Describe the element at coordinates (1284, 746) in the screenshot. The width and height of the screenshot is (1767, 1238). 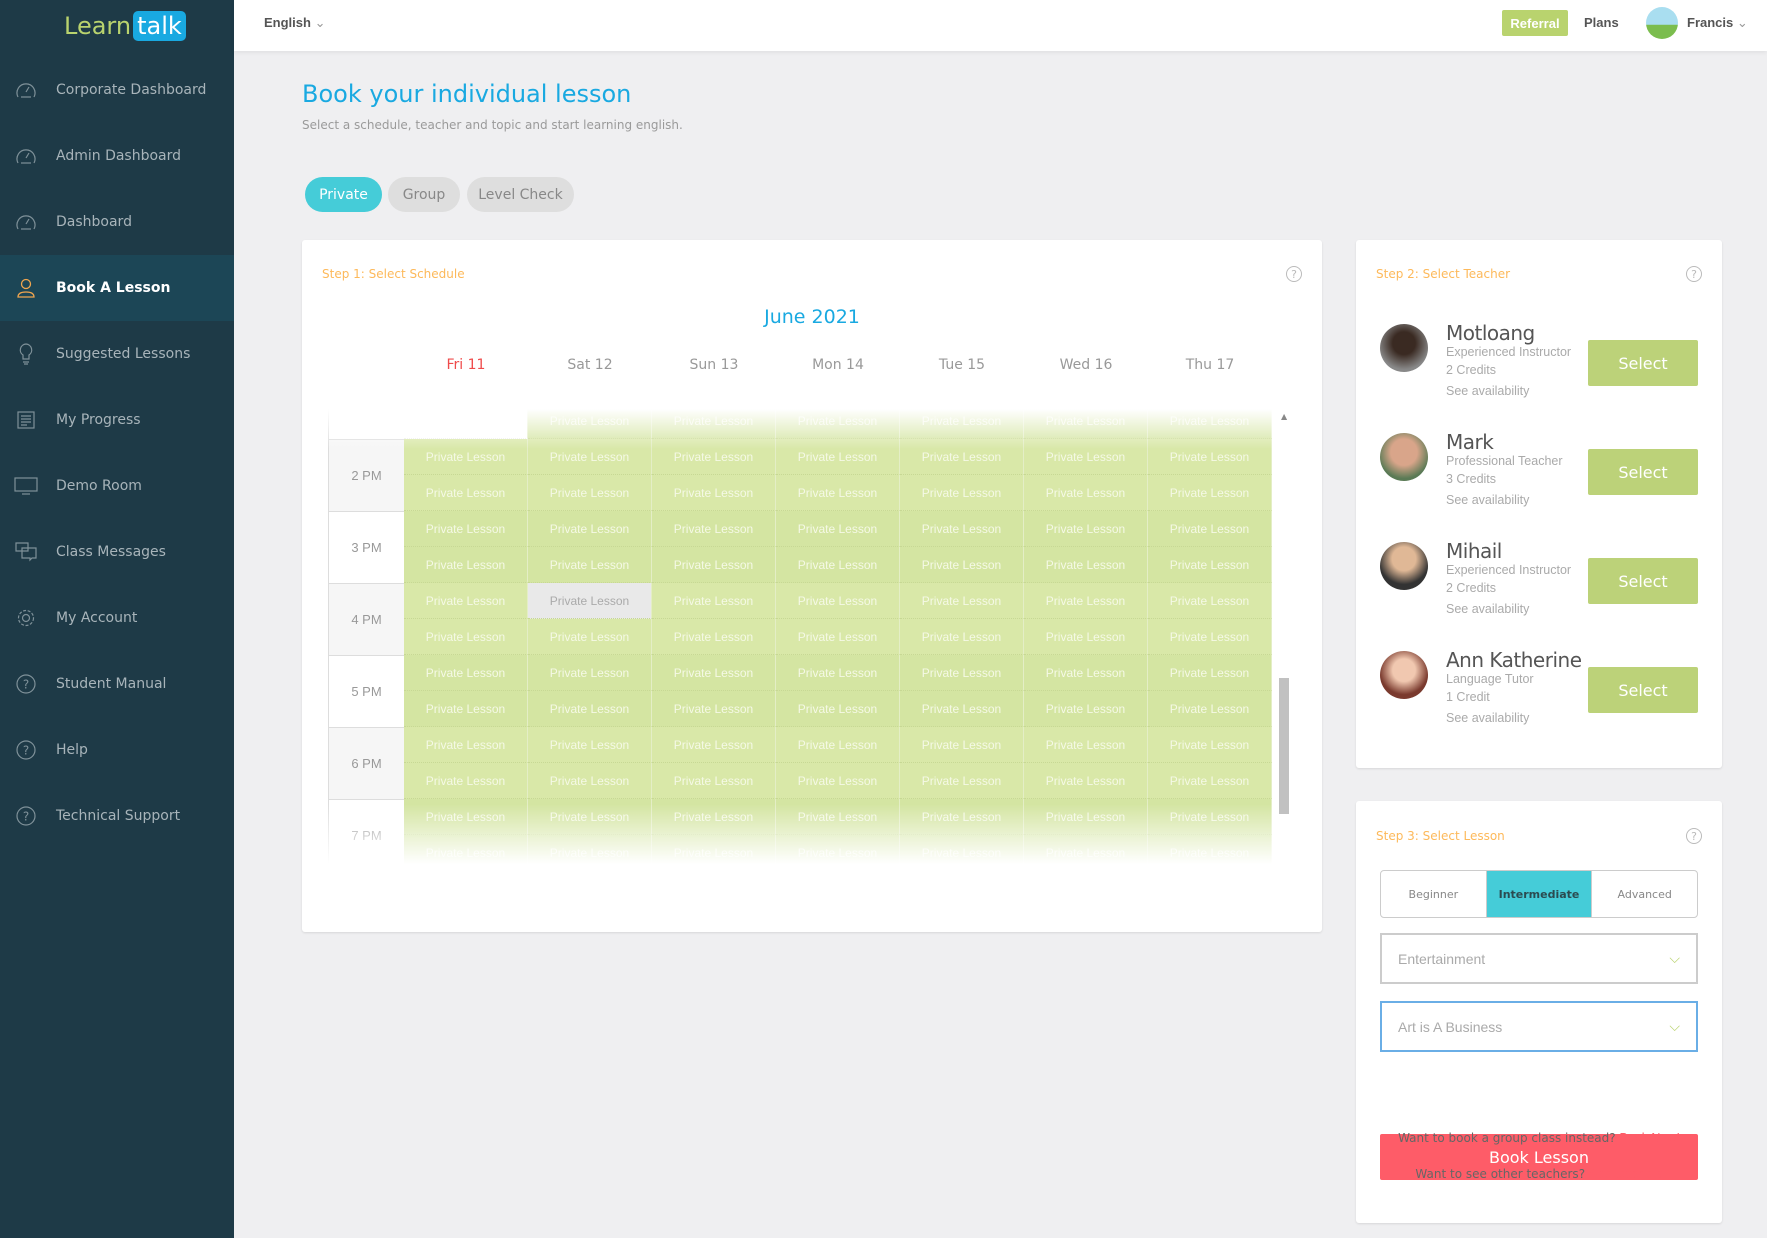
I see `scrollbar-thumb` at that location.